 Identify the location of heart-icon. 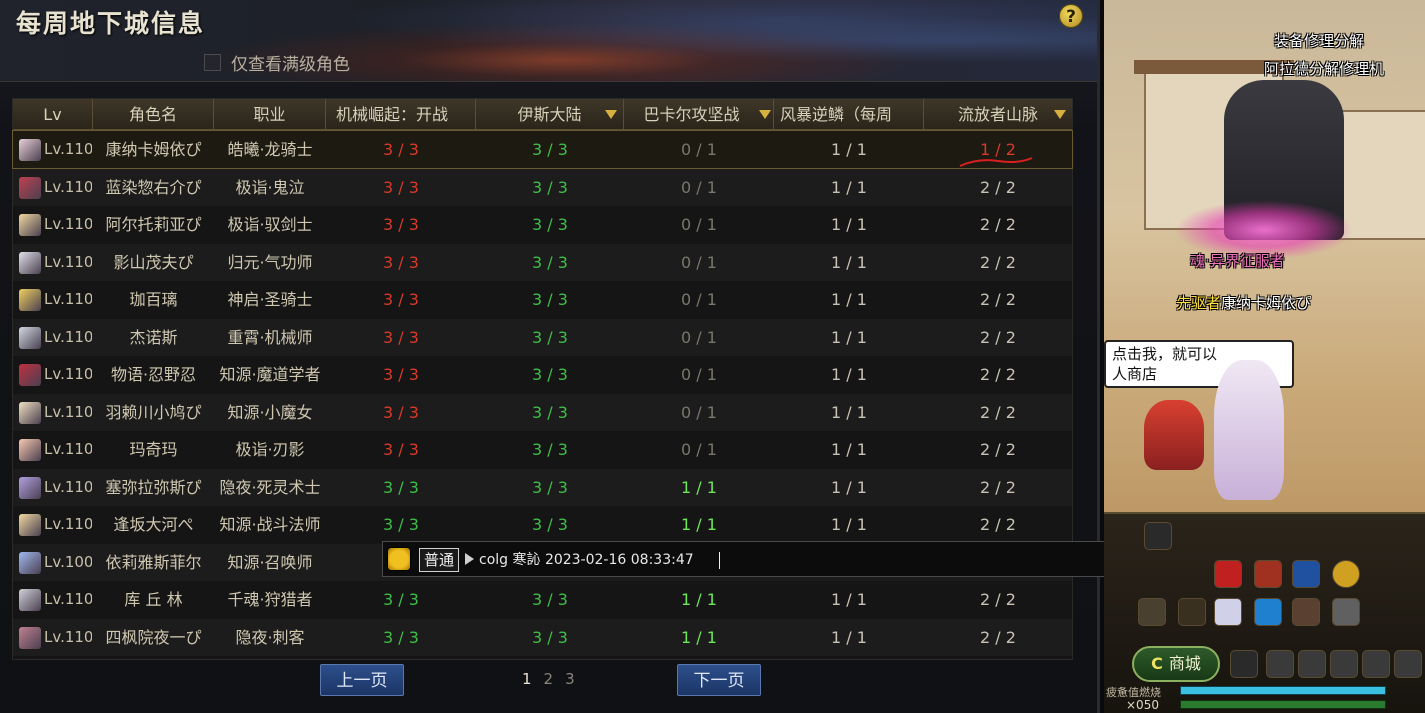
(1228, 574).